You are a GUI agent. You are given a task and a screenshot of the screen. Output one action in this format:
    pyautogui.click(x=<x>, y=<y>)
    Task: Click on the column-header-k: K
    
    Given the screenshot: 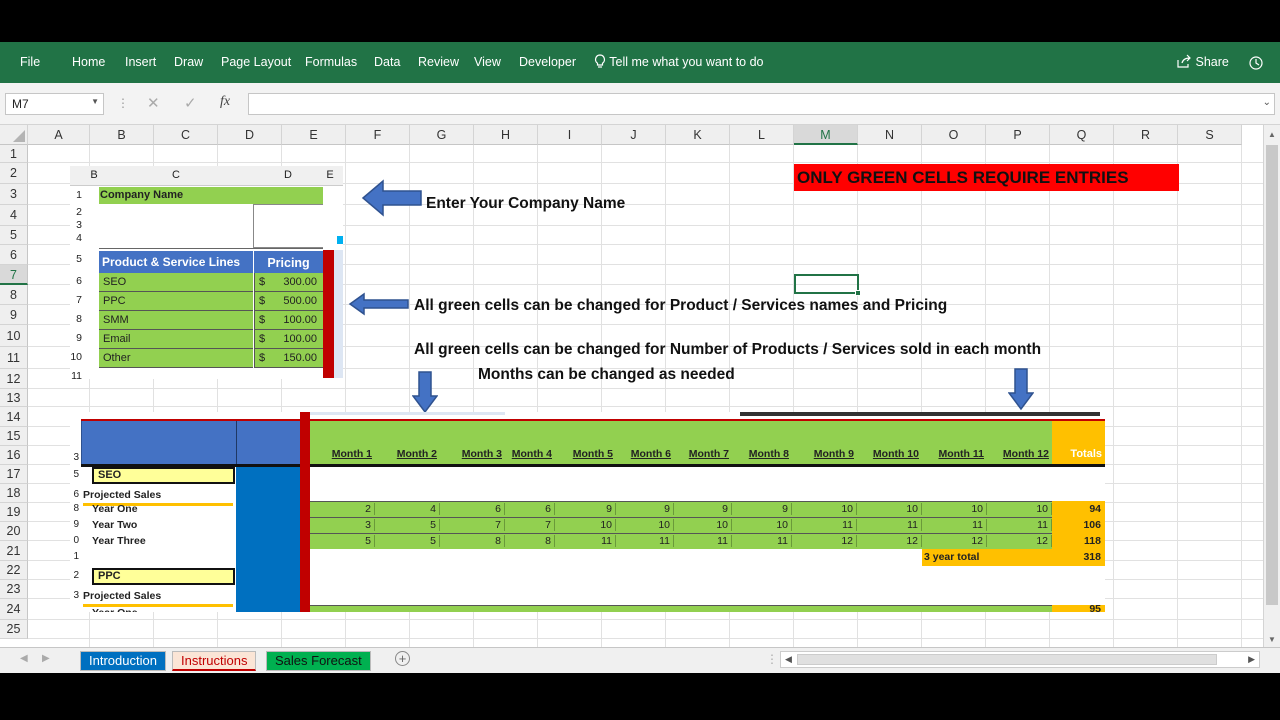 What is the action you would take?
    pyautogui.click(x=698, y=135)
    